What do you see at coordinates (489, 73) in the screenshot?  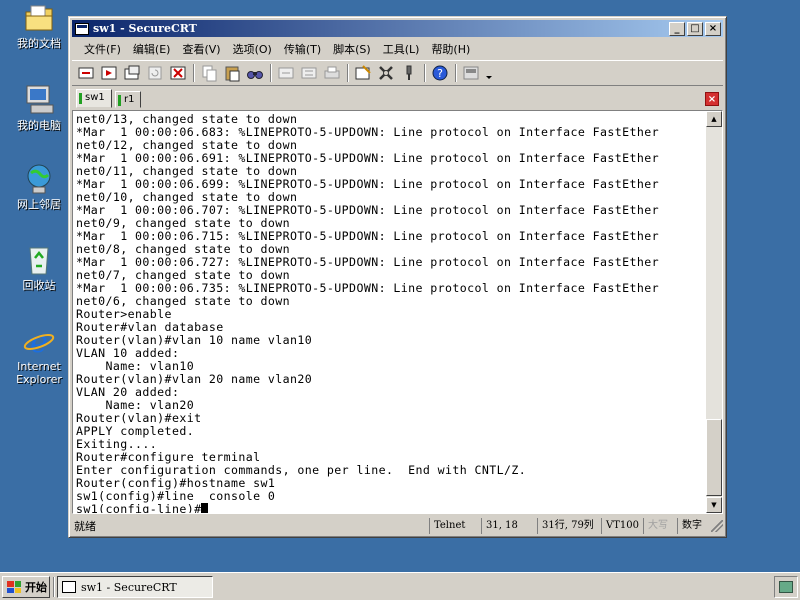 I see `toolbar-dropdown-icon` at bounding box center [489, 73].